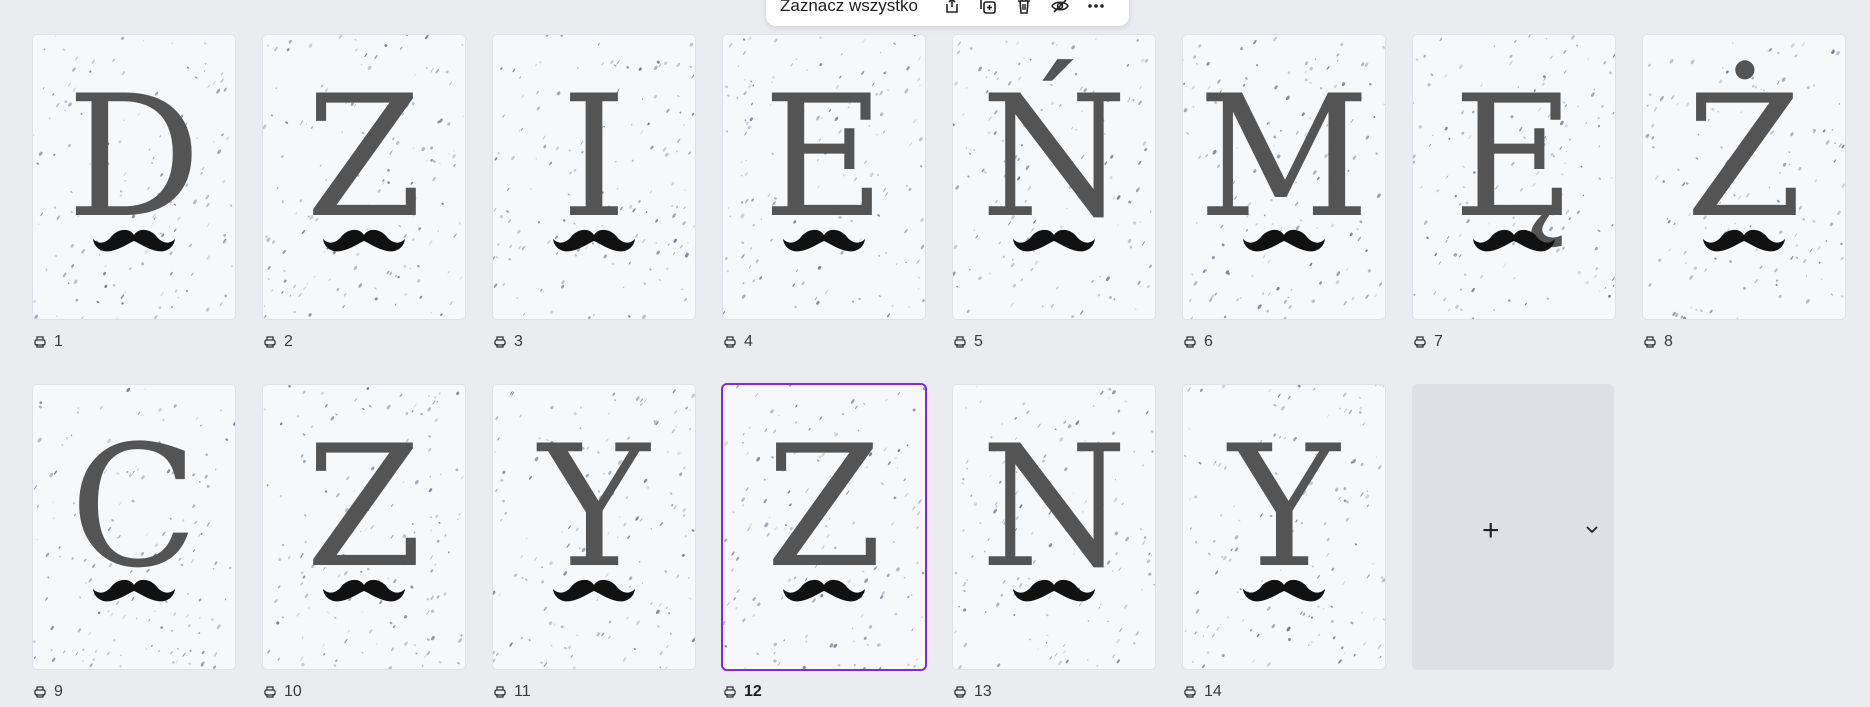 The width and height of the screenshot is (1870, 707). What do you see at coordinates (1744, 157) in the screenshot?
I see `page-letter: Ż` at bounding box center [1744, 157].